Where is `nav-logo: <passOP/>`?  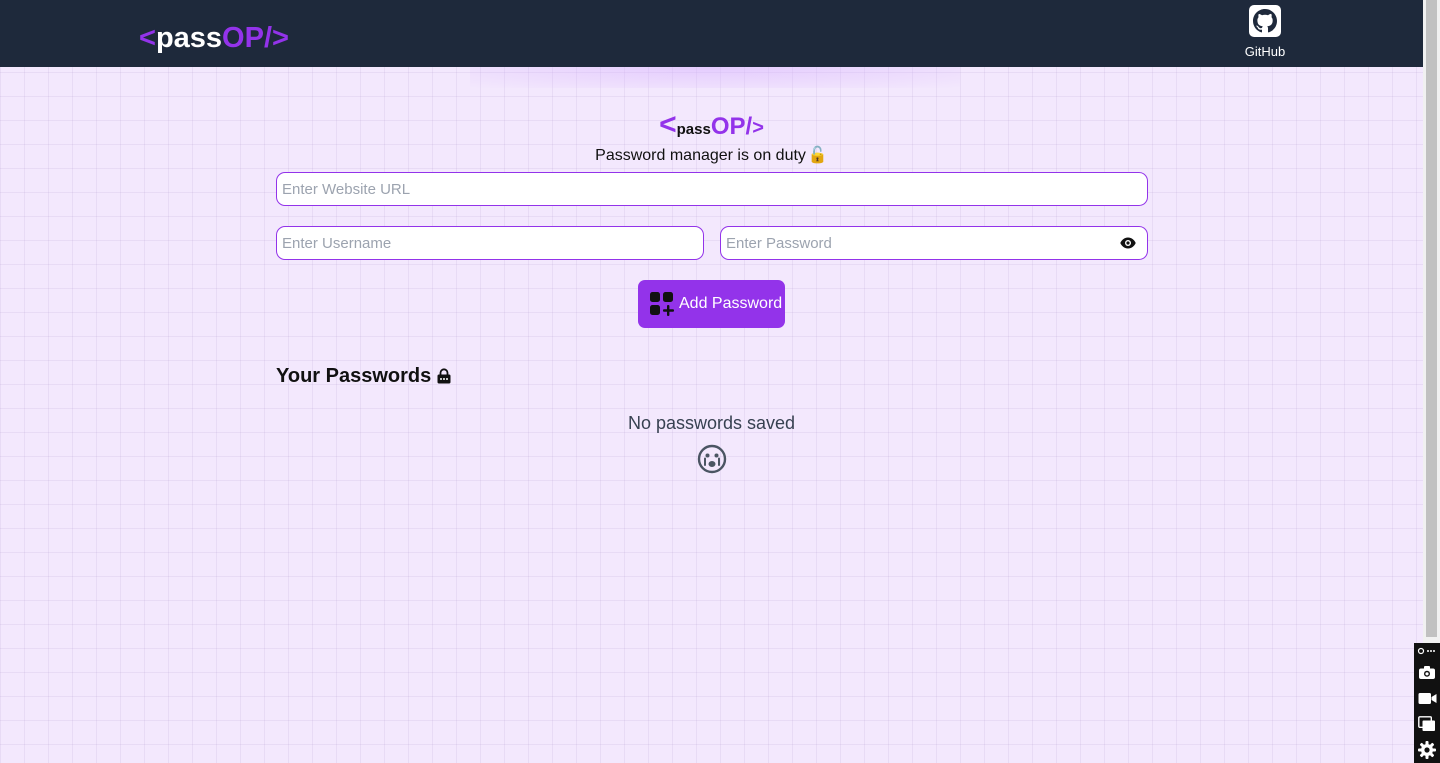 nav-logo: <passOP/> is located at coordinates (214, 38).